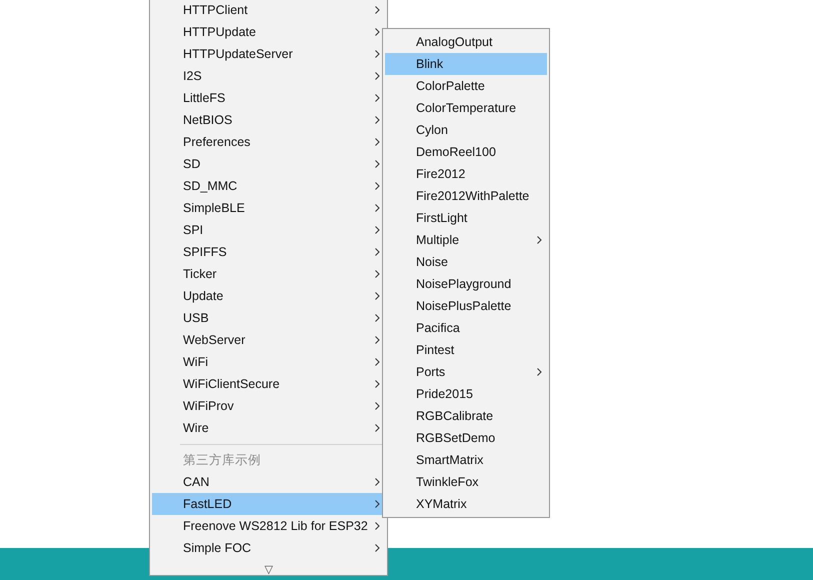 This screenshot has height=580, width=813. Describe the element at coordinates (268, 428) in the screenshot. I see `menu-item: Wire` at that location.